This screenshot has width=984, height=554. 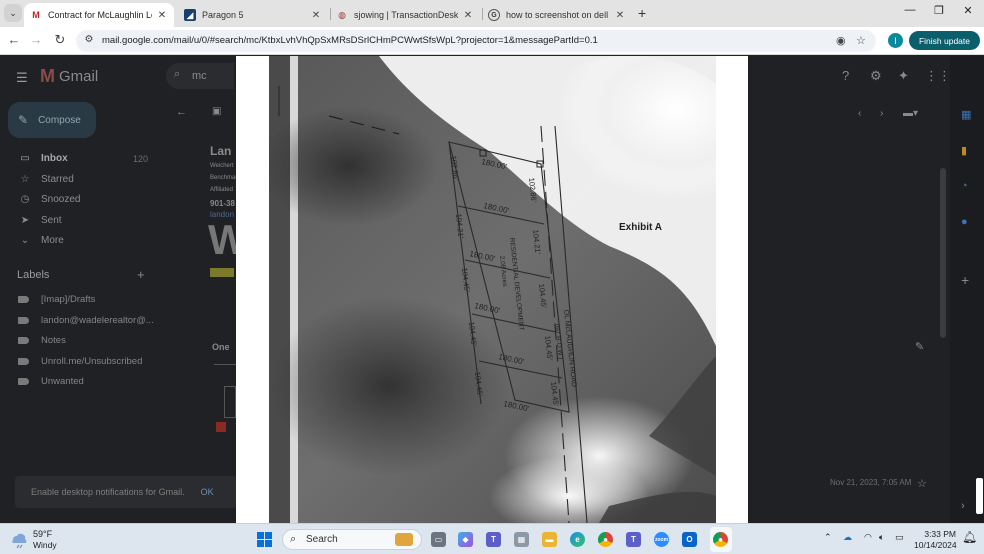 What do you see at coordinates (68, 299) in the screenshot?
I see `label-text: [Imap]/Drafts` at bounding box center [68, 299].